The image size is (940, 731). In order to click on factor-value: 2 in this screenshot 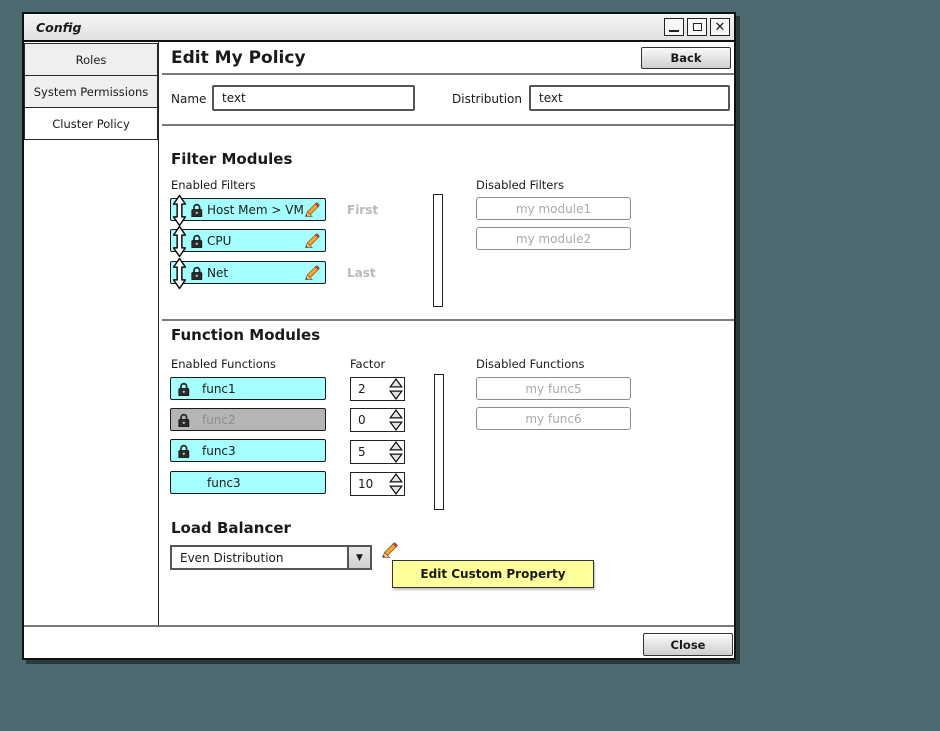, I will do `click(369, 389)`.